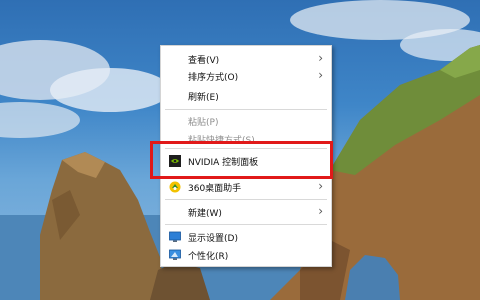 This screenshot has width=480, height=300. What do you see at coordinates (205, 214) in the screenshot?
I see `menu-item-label: 新建(W)` at bounding box center [205, 214].